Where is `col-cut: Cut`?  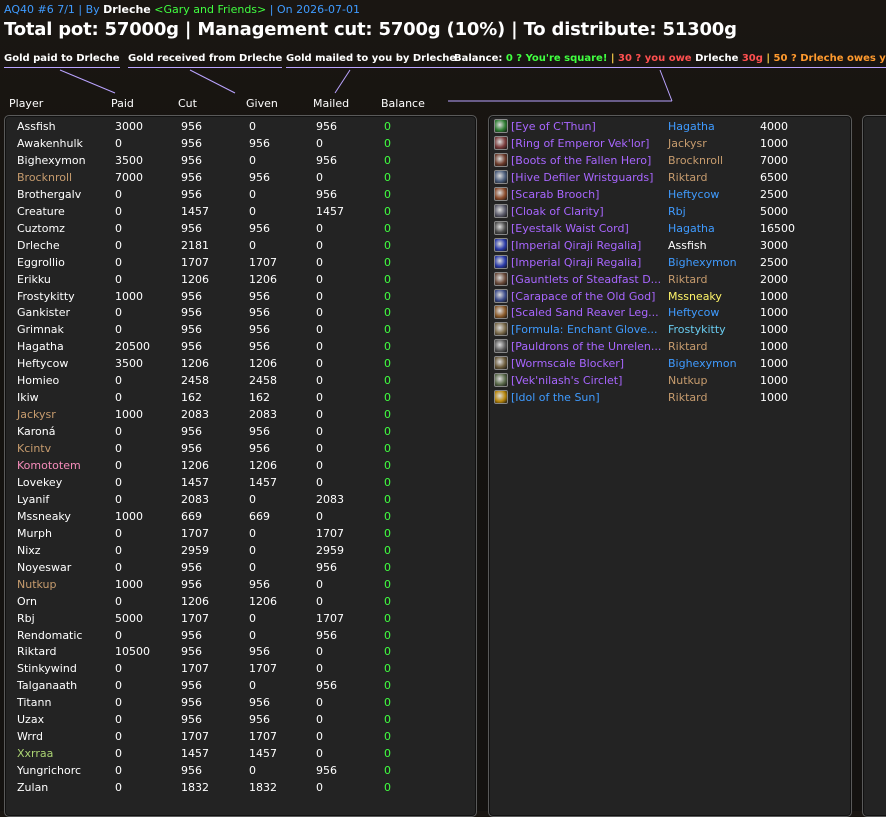 col-cut: Cut is located at coordinates (187, 103).